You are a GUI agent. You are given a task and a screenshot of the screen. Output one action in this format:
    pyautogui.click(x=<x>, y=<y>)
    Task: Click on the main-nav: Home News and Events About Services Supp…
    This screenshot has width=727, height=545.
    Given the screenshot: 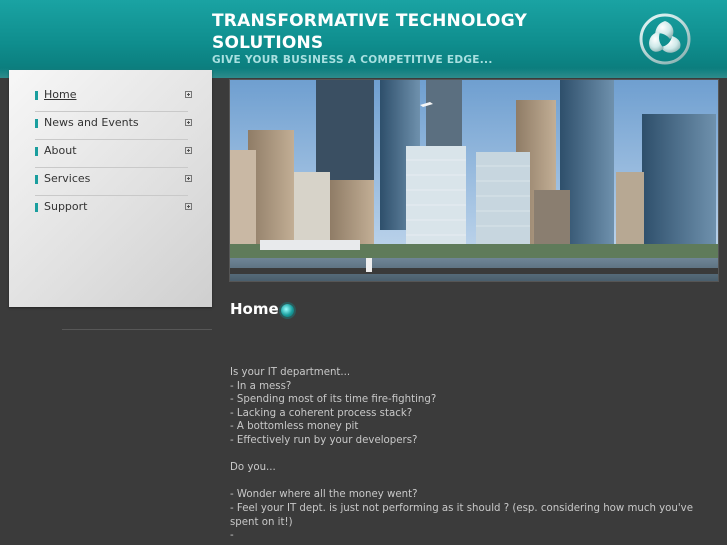 What is the action you would take?
    pyautogui.click(x=113, y=154)
    